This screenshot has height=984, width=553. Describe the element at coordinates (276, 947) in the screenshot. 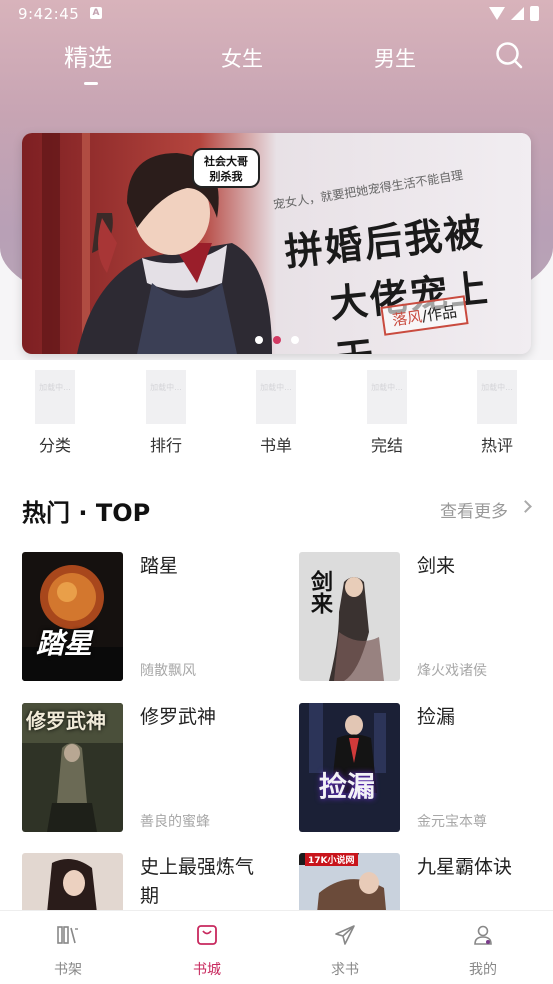

I see `bottom-nav: 书架 书城 求书 我的` at that location.